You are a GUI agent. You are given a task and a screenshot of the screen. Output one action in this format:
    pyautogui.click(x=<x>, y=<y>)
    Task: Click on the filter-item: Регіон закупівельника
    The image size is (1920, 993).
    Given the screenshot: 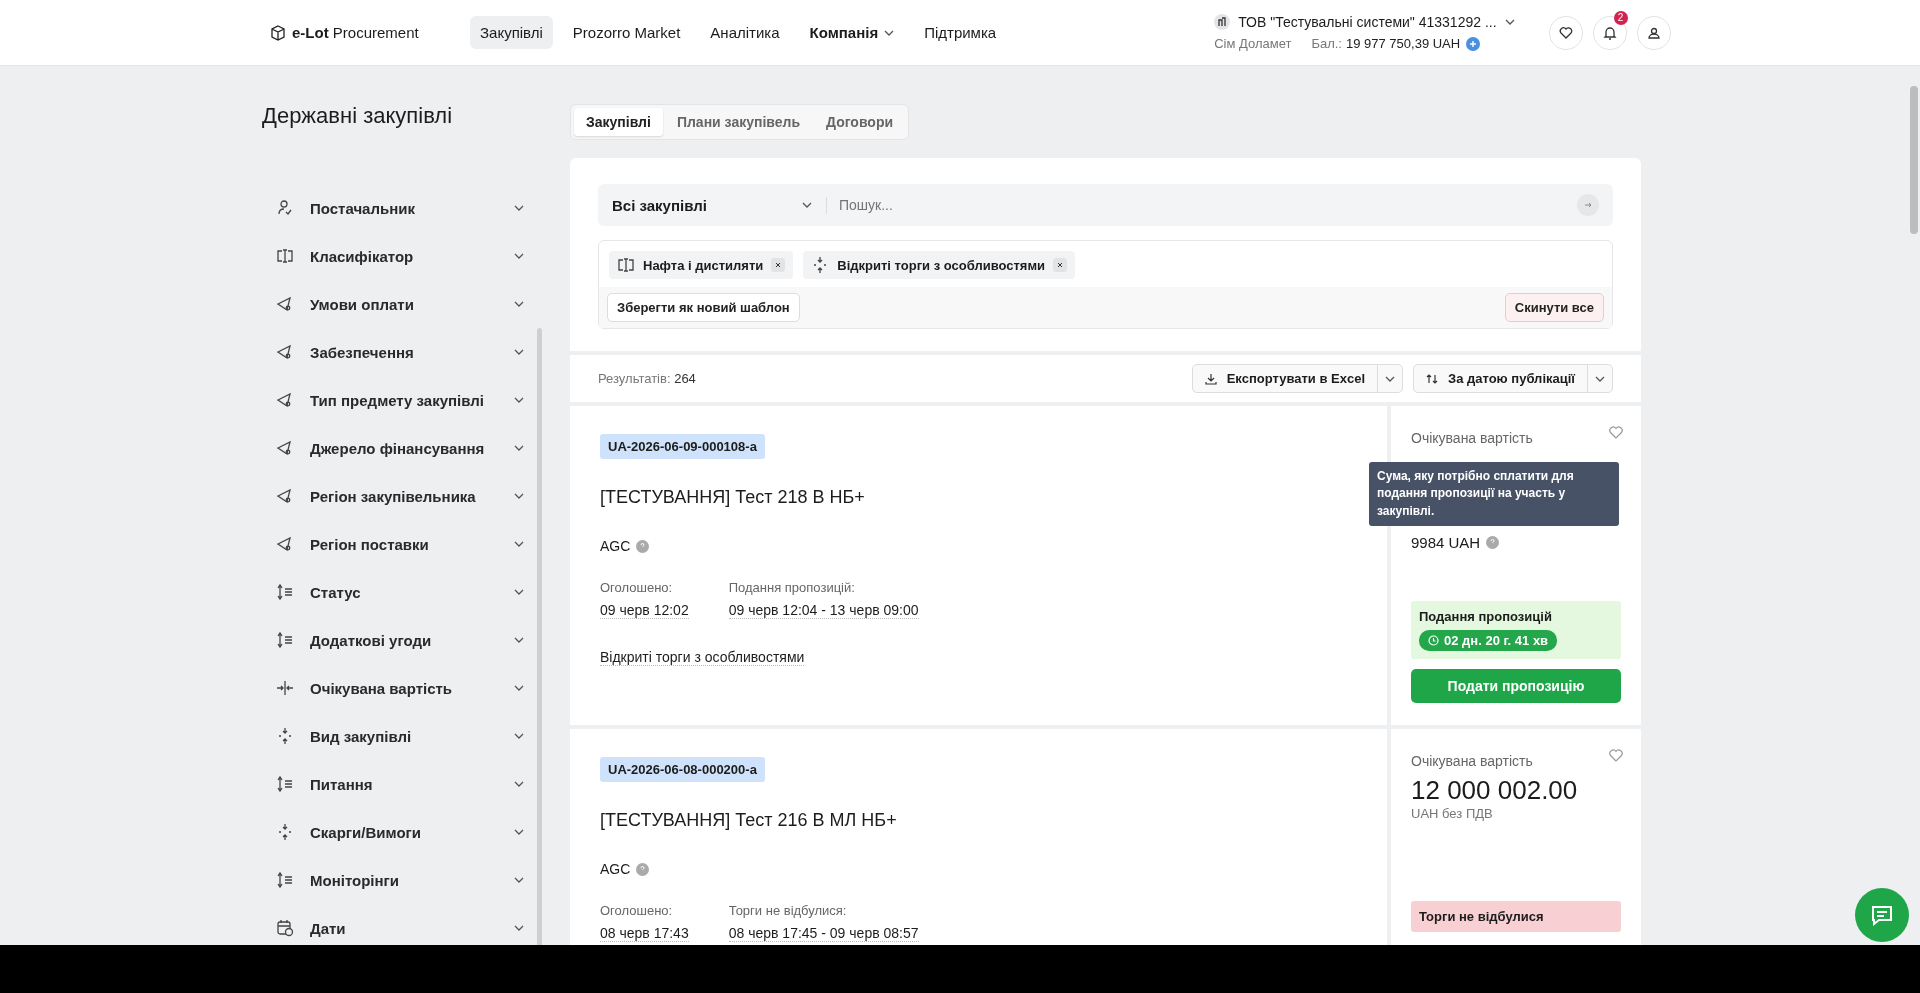 What is the action you would take?
    pyautogui.click(x=403, y=496)
    